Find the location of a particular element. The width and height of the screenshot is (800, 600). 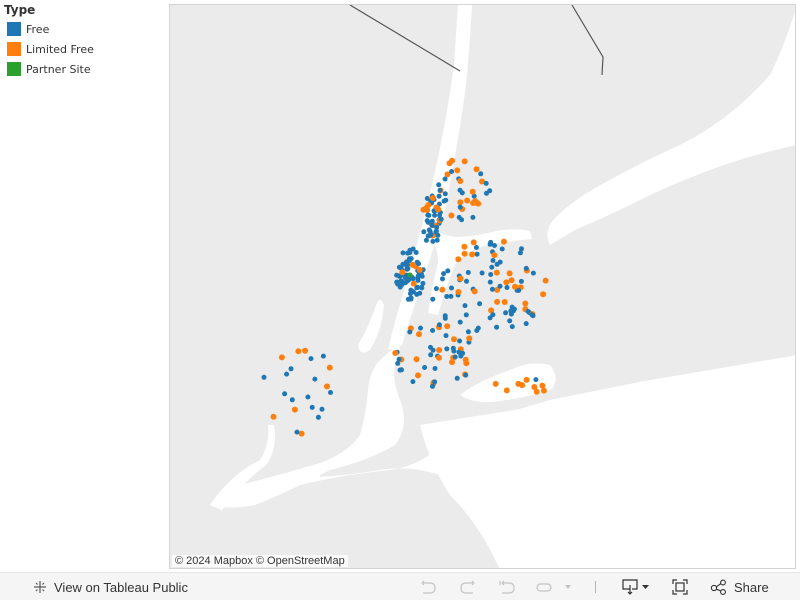

fullscreen-button is located at coordinates (680, 586).